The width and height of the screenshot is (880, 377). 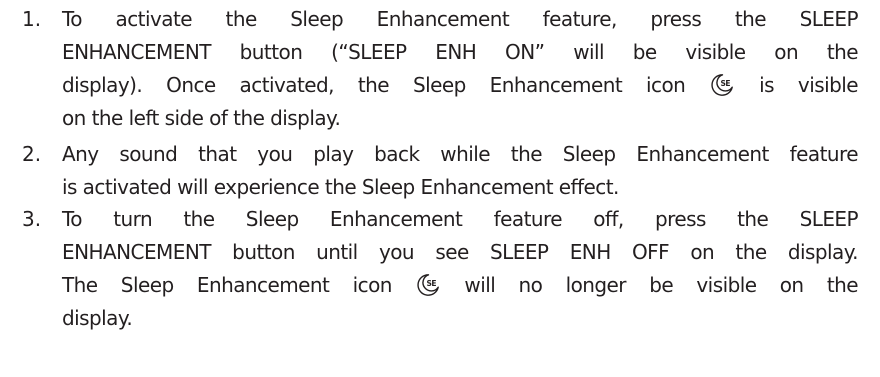 I want to click on item-number: 2., so click(x=32, y=154).